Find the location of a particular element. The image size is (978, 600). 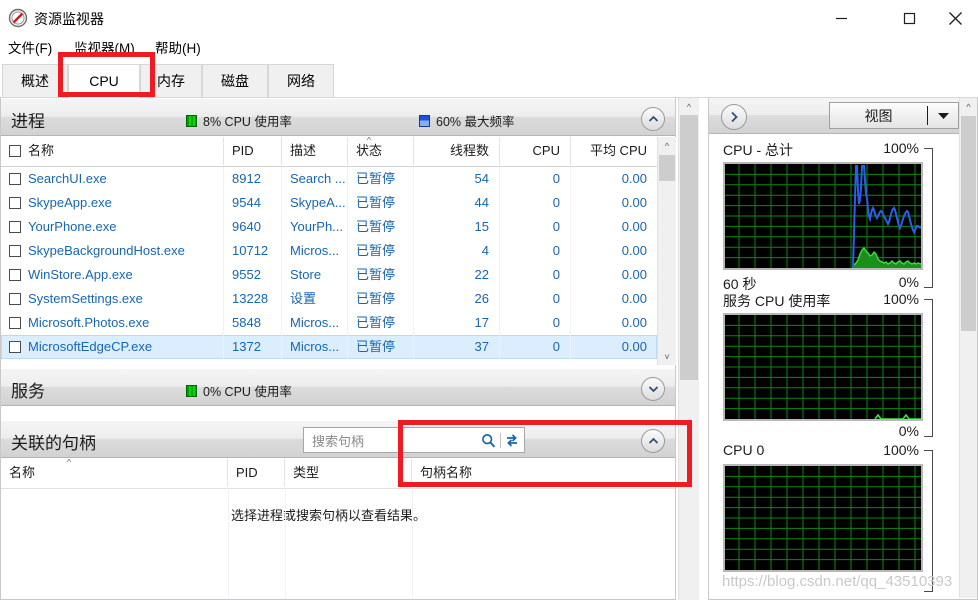

processes-section-header: 进程 8% CPU 使用率 60% 最大频率 is located at coordinates (338, 117).